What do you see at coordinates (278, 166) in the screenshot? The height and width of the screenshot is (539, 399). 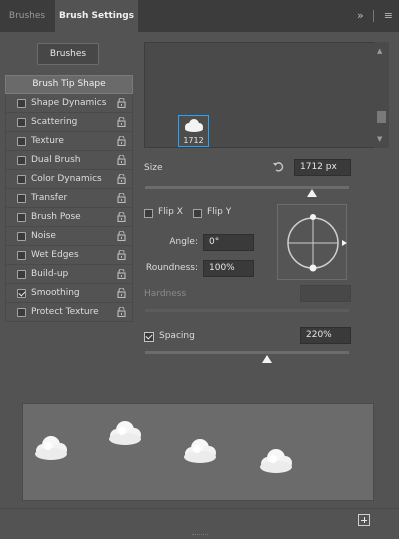 I see `reset-icon` at bounding box center [278, 166].